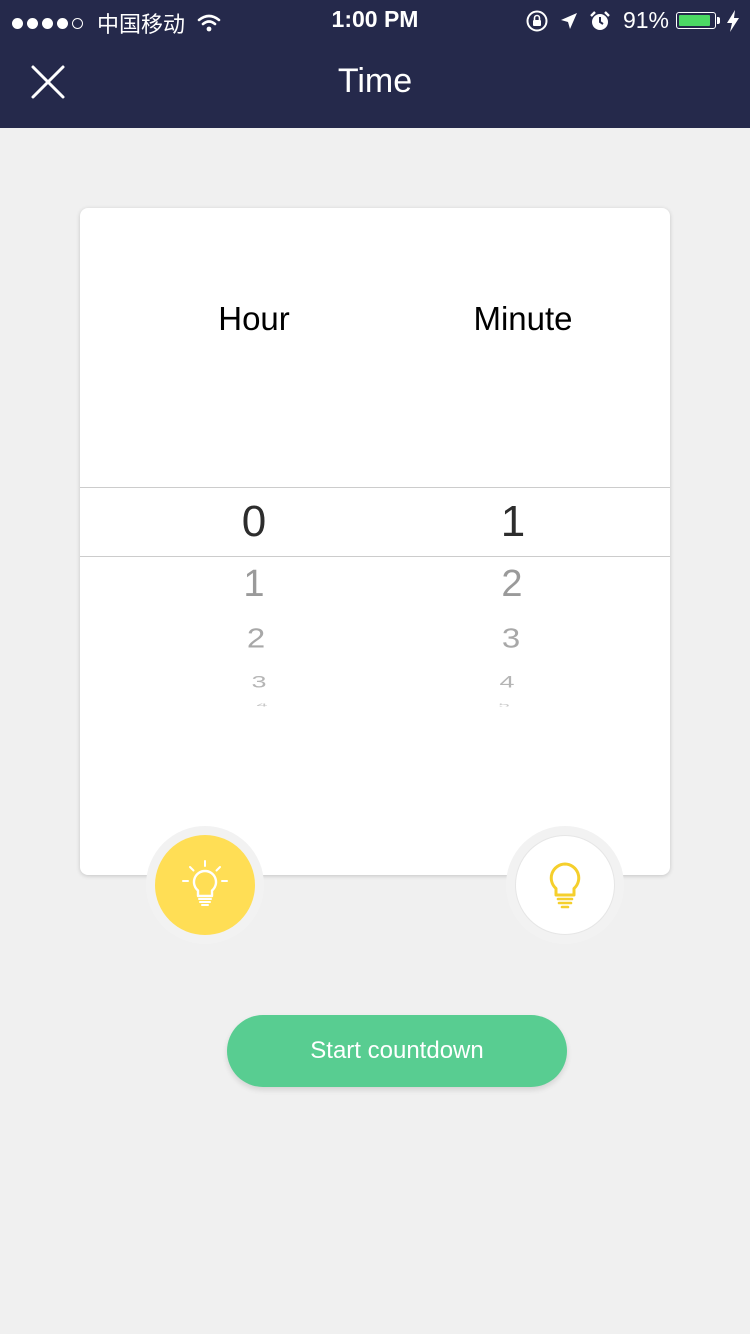 The height and width of the screenshot is (1334, 750). What do you see at coordinates (259, 682) in the screenshot?
I see `hour-option: 3` at bounding box center [259, 682].